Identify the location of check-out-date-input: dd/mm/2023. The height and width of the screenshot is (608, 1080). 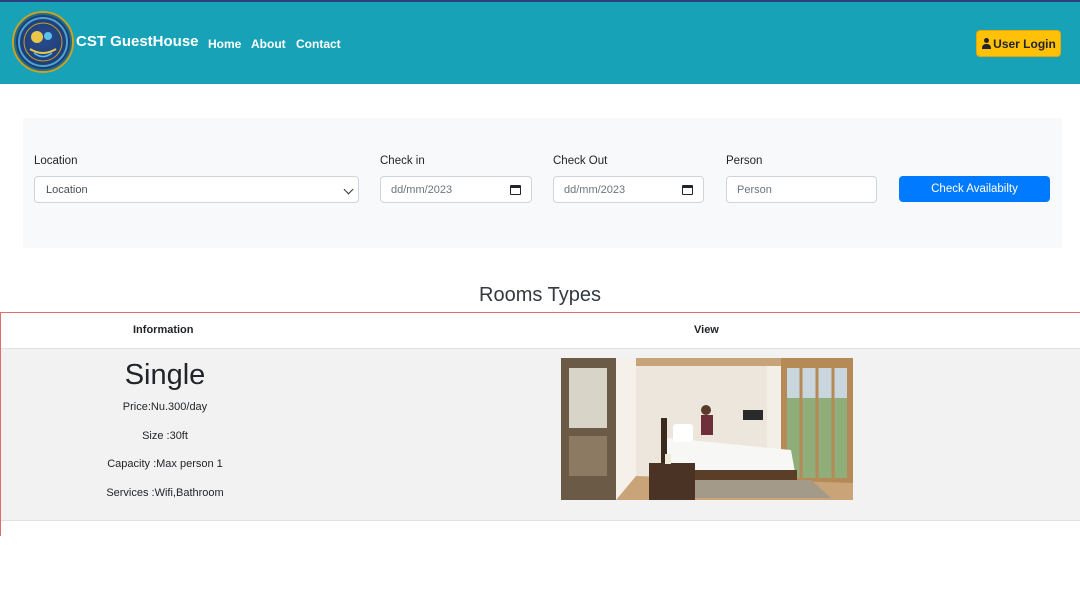
(628, 189).